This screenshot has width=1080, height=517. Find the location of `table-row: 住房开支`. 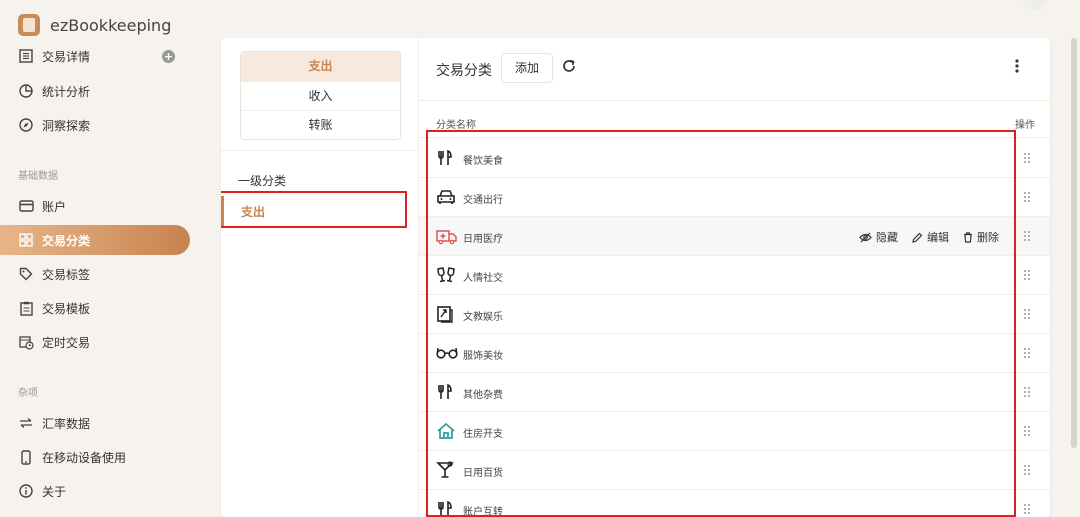

table-row: 住房开支 is located at coordinates (734, 431).